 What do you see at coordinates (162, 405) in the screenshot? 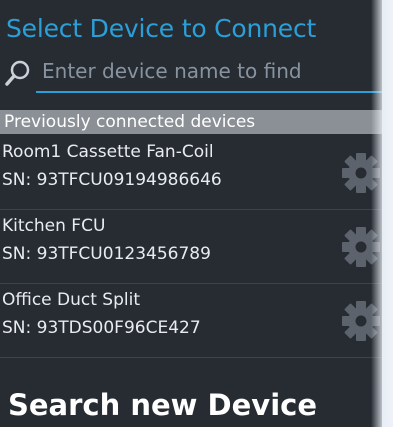
I see `search-new-device-button: Search new Device` at bounding box center [162, 405].